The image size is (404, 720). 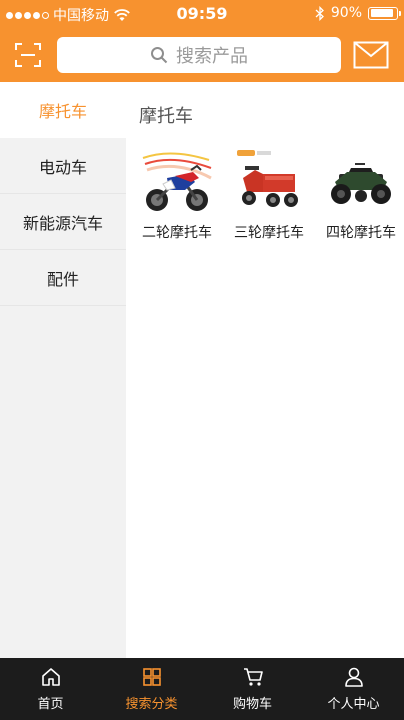 What do you see at coordinates (371, 55) in the screenshot?
I see `mail-icon` at bounding box center [371, 55].